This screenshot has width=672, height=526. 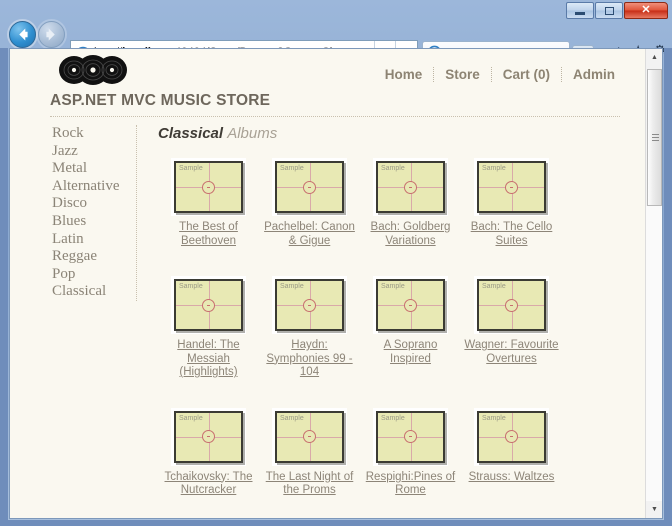 I want to click on album-title-link: A Soprano Inspired, so click(x=410, y=352).